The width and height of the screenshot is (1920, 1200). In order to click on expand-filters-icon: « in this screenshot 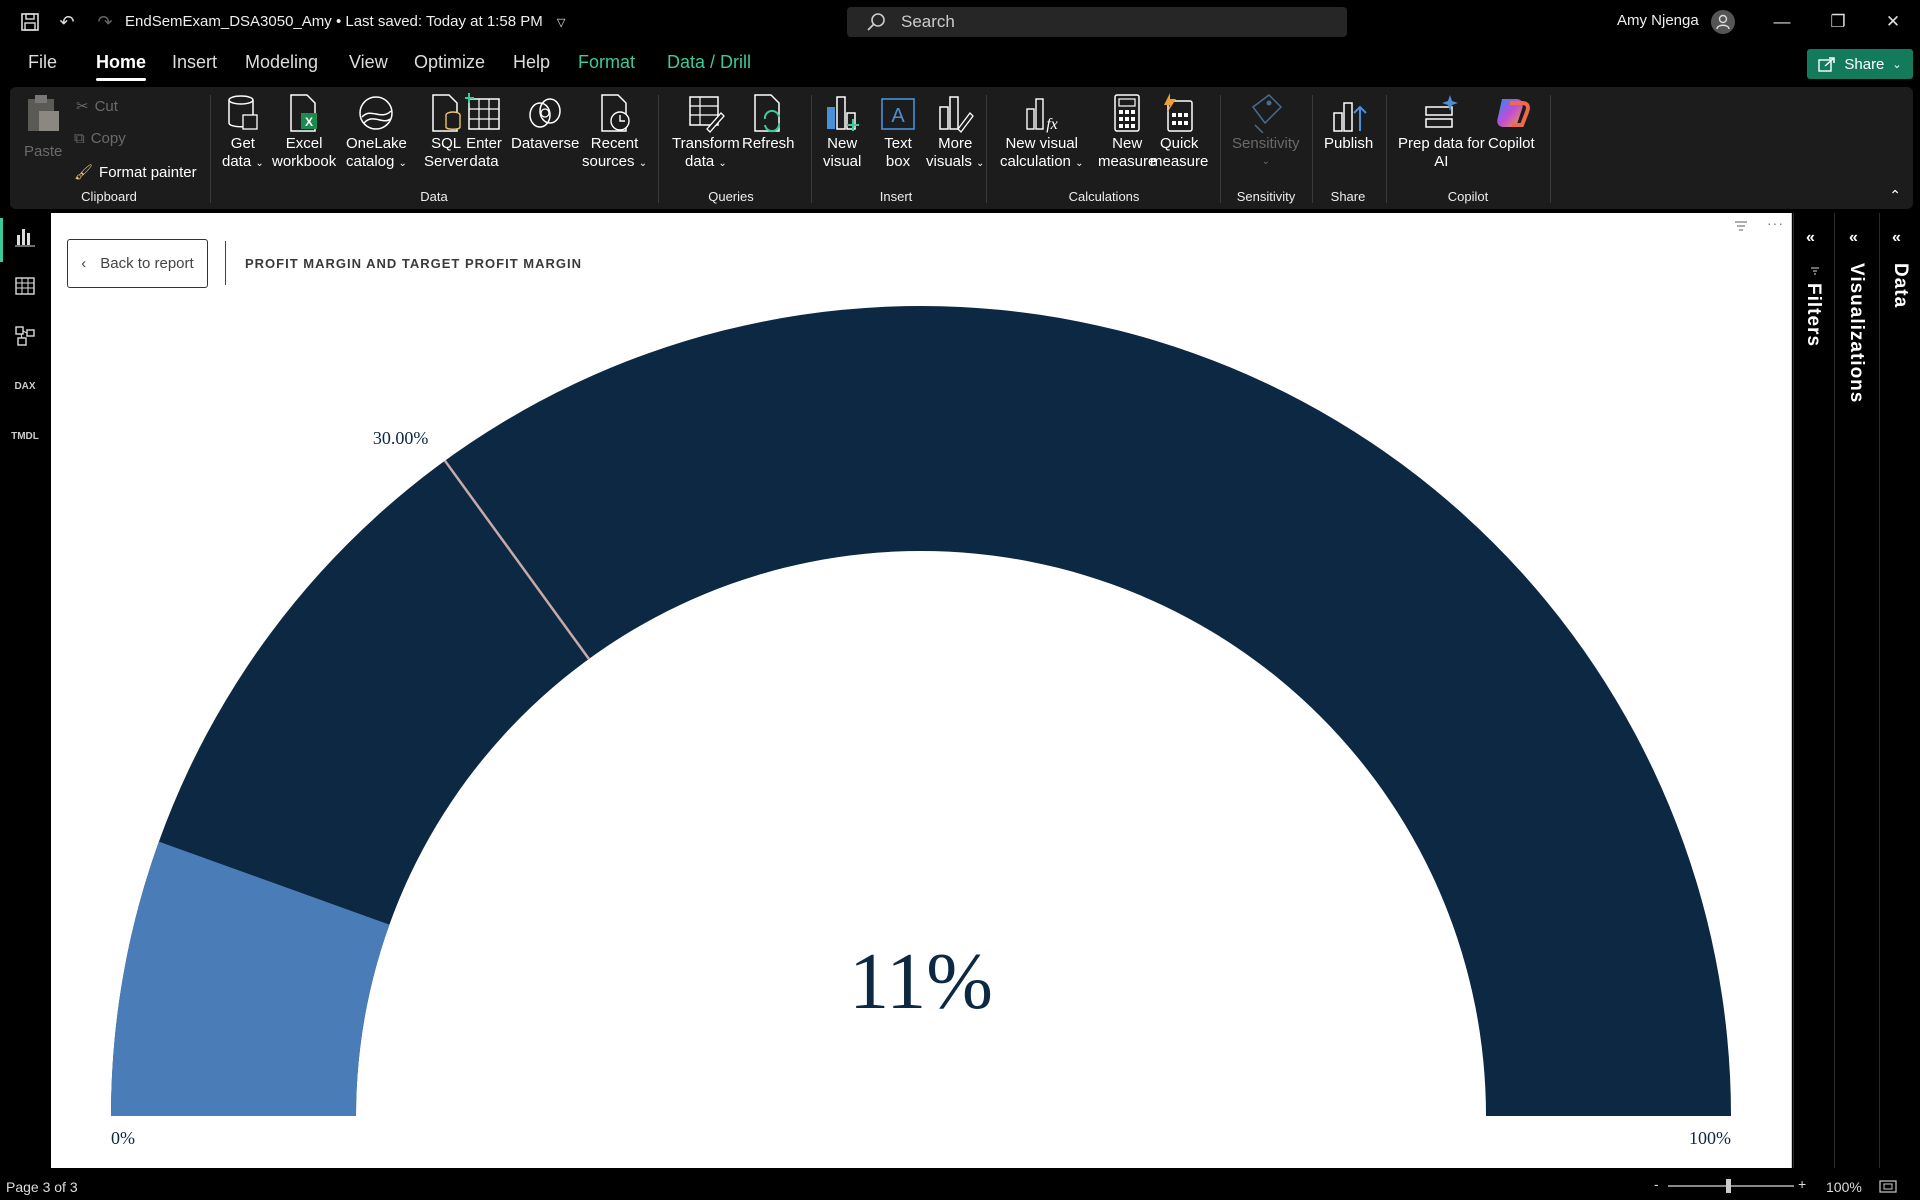, I will do `click(1810, 238)`.